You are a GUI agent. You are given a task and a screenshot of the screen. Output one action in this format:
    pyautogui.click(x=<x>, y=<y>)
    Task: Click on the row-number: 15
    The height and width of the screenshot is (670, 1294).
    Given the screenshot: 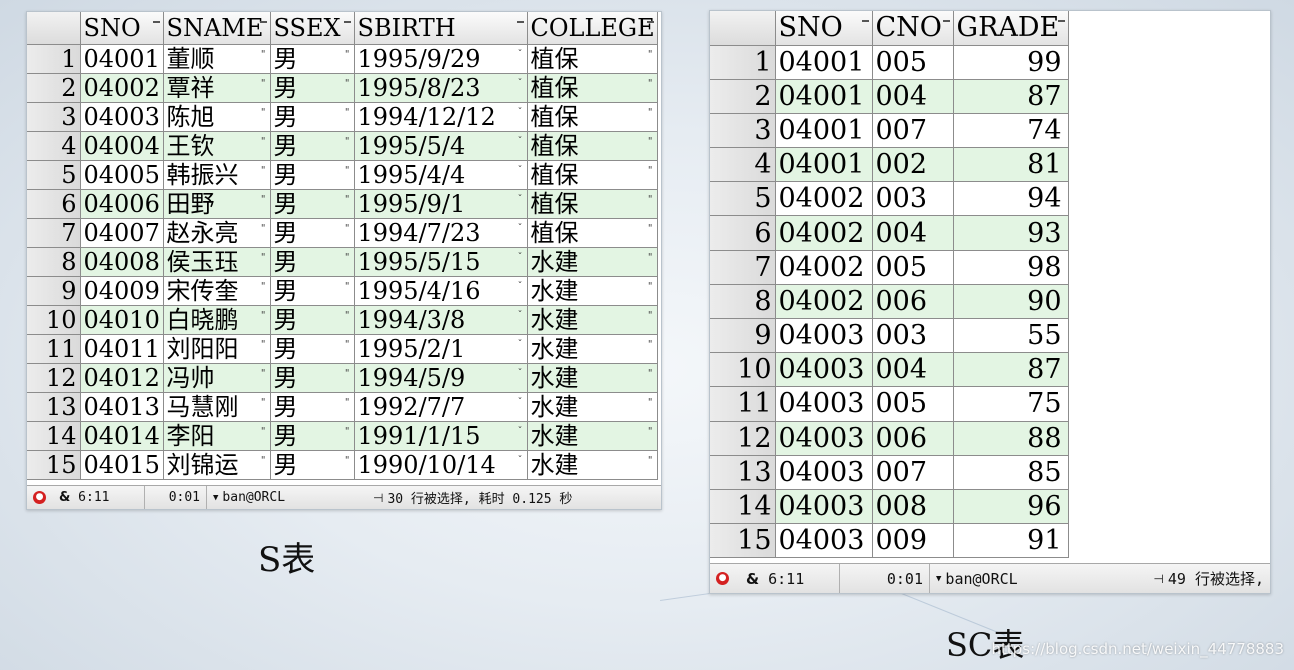 What is the action you would take?
    pyautogui.click(x=743, y=541)
    